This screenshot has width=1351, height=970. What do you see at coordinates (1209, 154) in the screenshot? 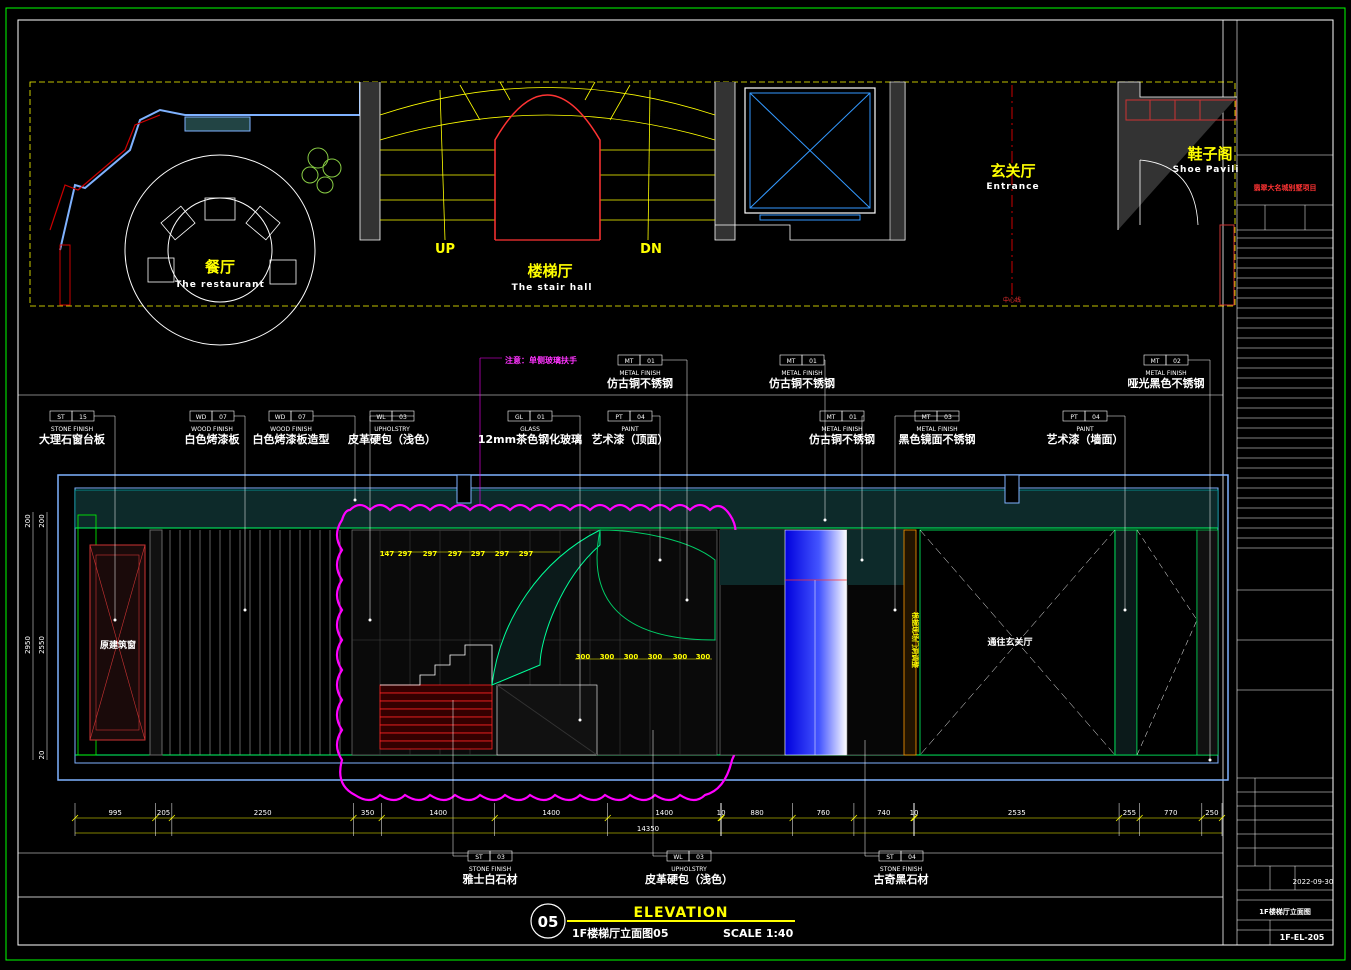
I see `room-shoe-cn: 鞋子阁` at bounding box center [1209, 154].